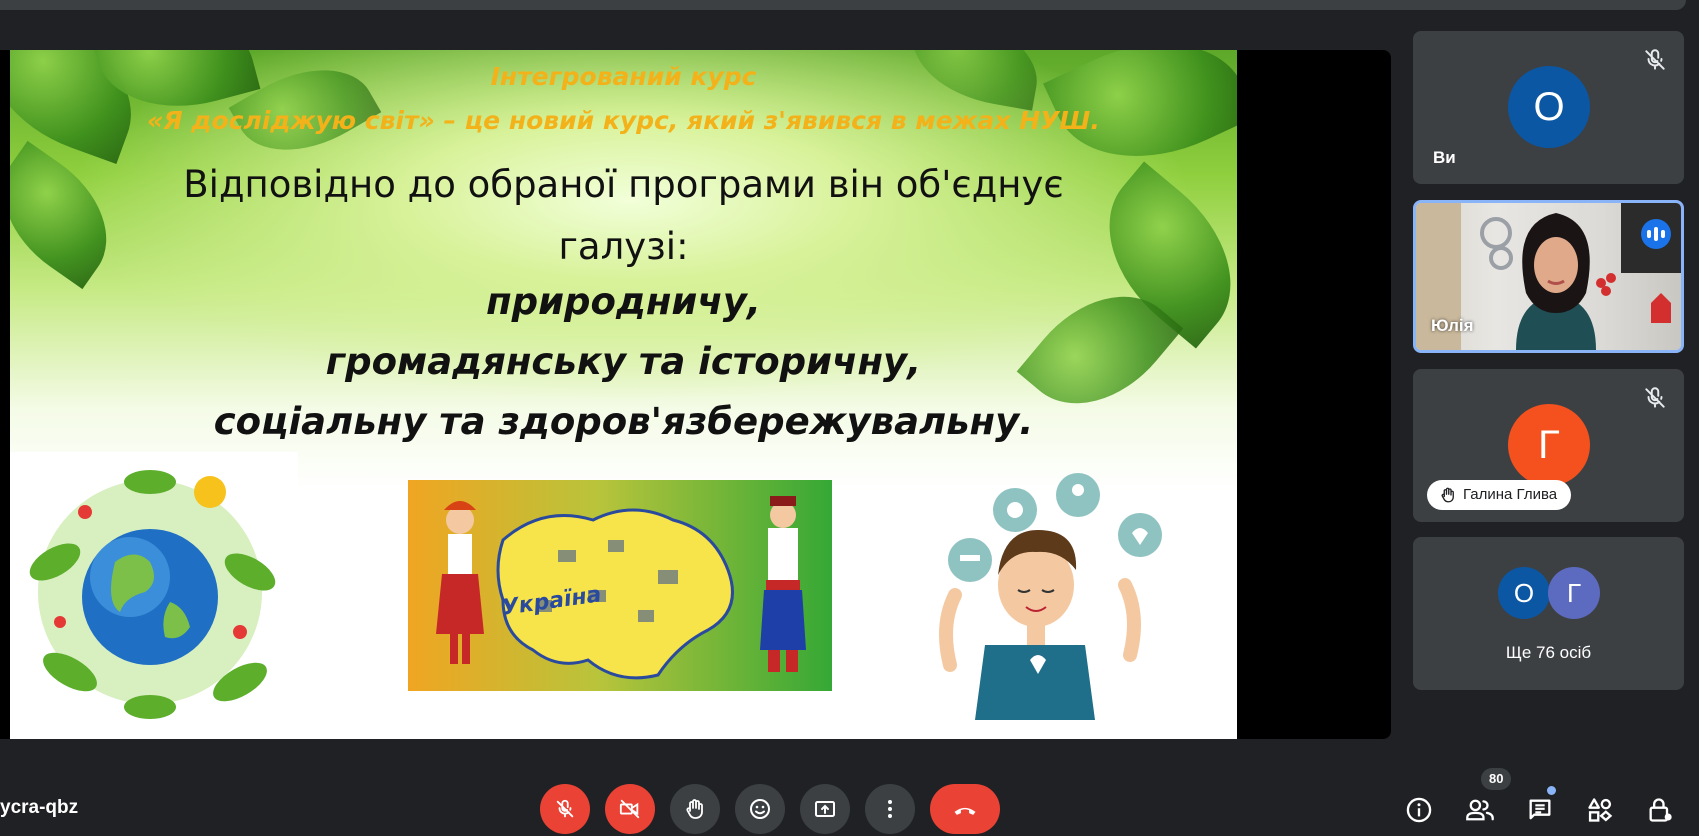 This screenshot has width=1699, height=836. I want to click on people-count-badge: 80, so click(1496, 779).